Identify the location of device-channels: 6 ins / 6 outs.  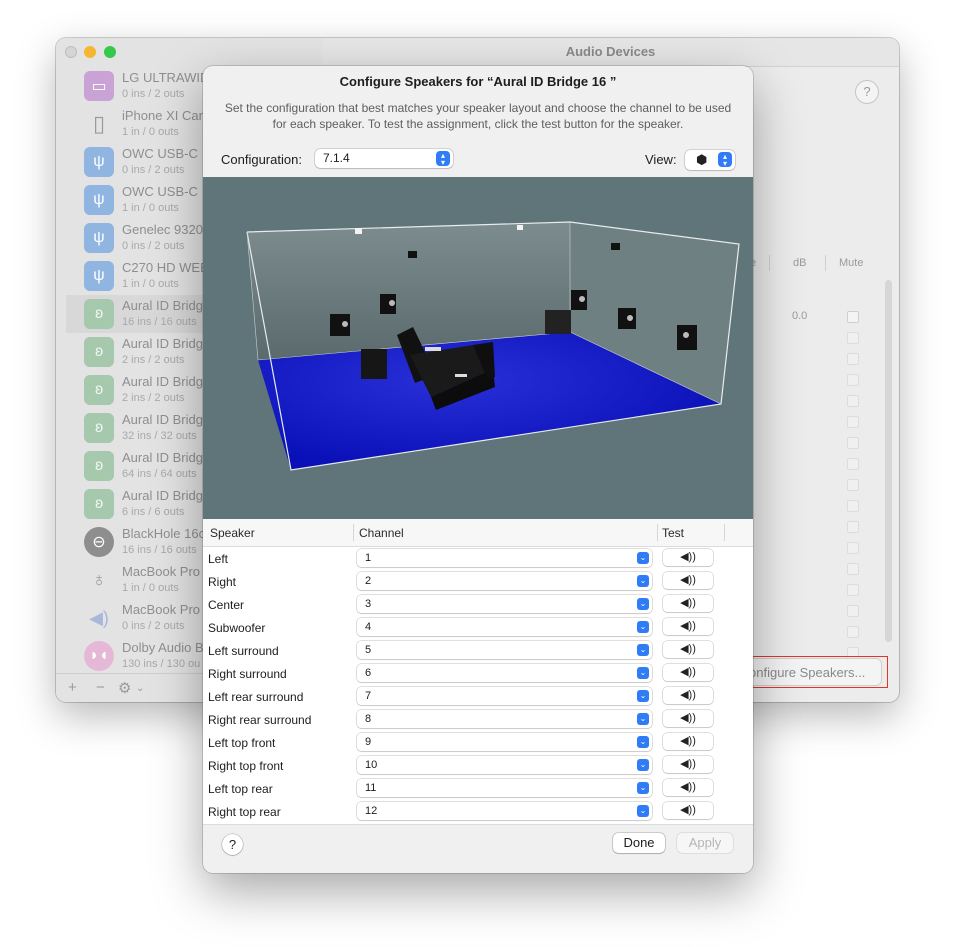
(153, 512).